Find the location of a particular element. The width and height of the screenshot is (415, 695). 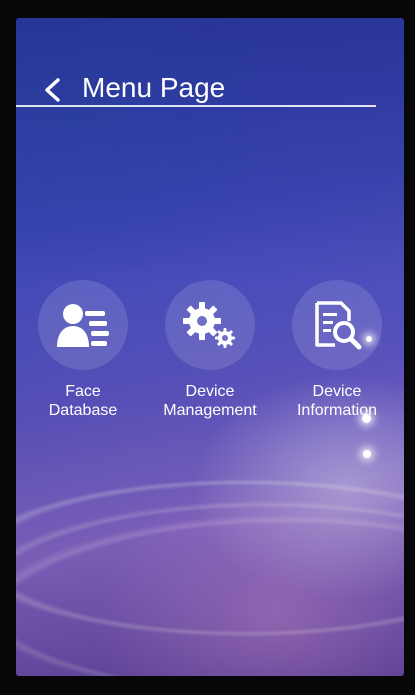

menu-item-face-database: Face Database is located at coordinates (83, 350).